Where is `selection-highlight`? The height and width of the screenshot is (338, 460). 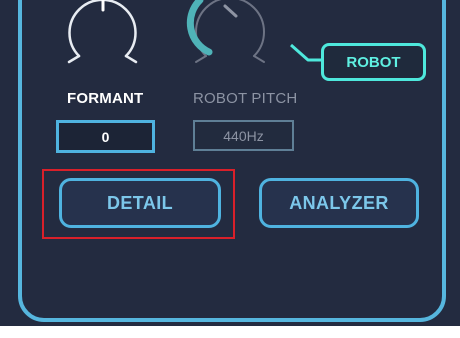
selection-highlight is located at coordinates (138, 204).